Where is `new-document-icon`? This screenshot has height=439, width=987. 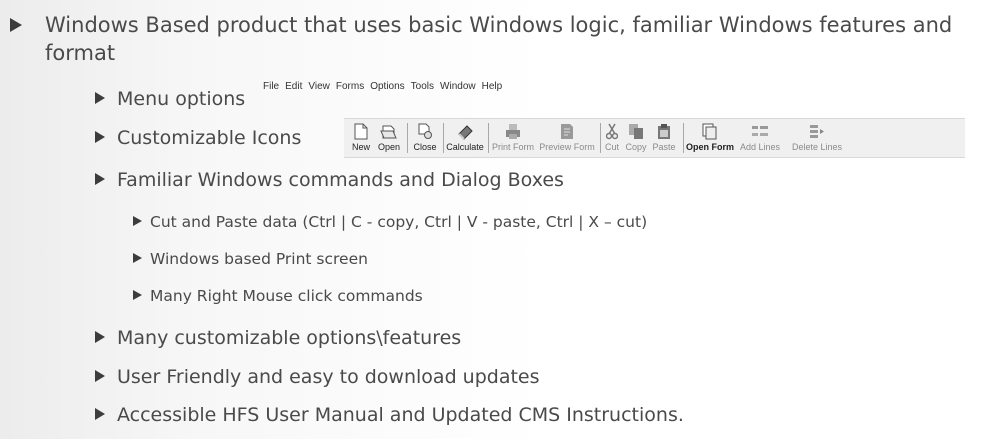 new-document-icon is located at coordinates (361, 131).